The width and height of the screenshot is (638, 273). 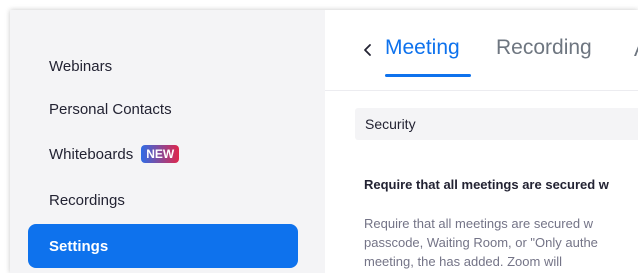 What do you see at coordinates (463, 261) in the screenshot?
I see `setting-description-line: meeting, the has added. Zoom will` at bounding box center [463, 261].